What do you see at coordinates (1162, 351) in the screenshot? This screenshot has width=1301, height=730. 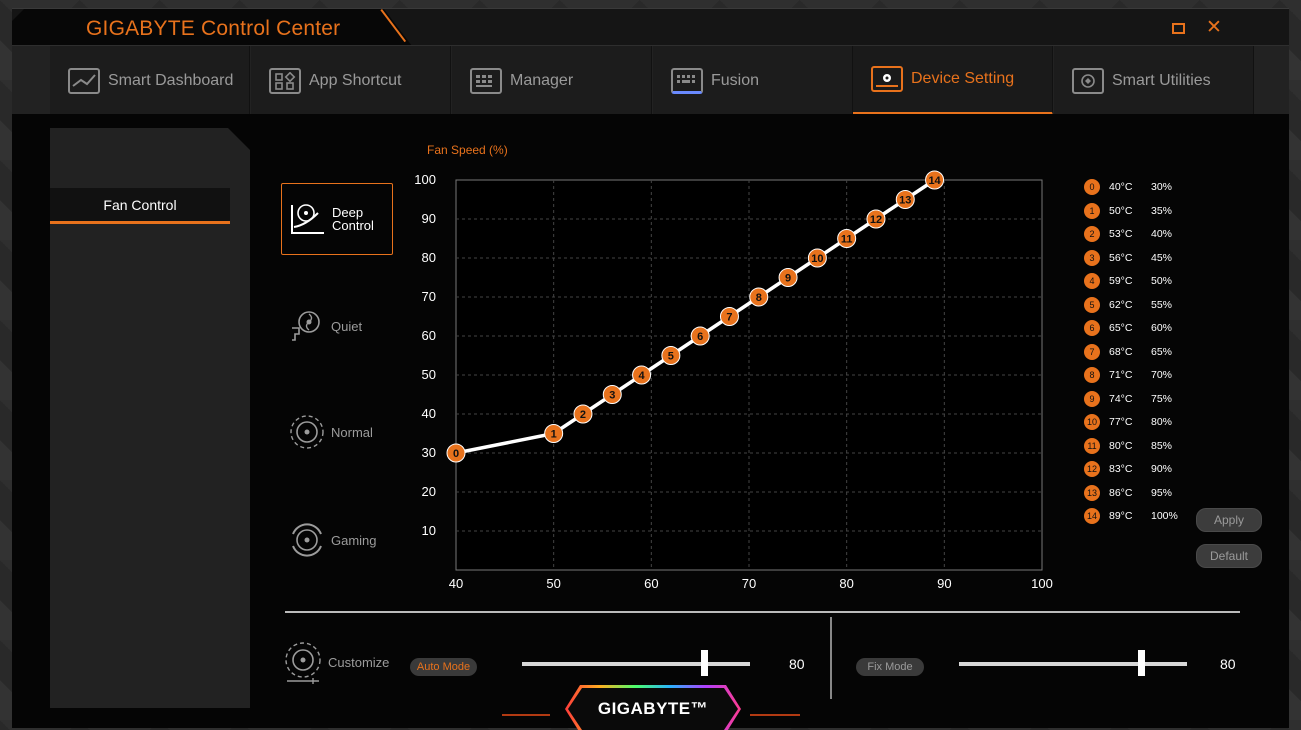 I see `legend-speed: 65%` at bounding box center [1162, 351].